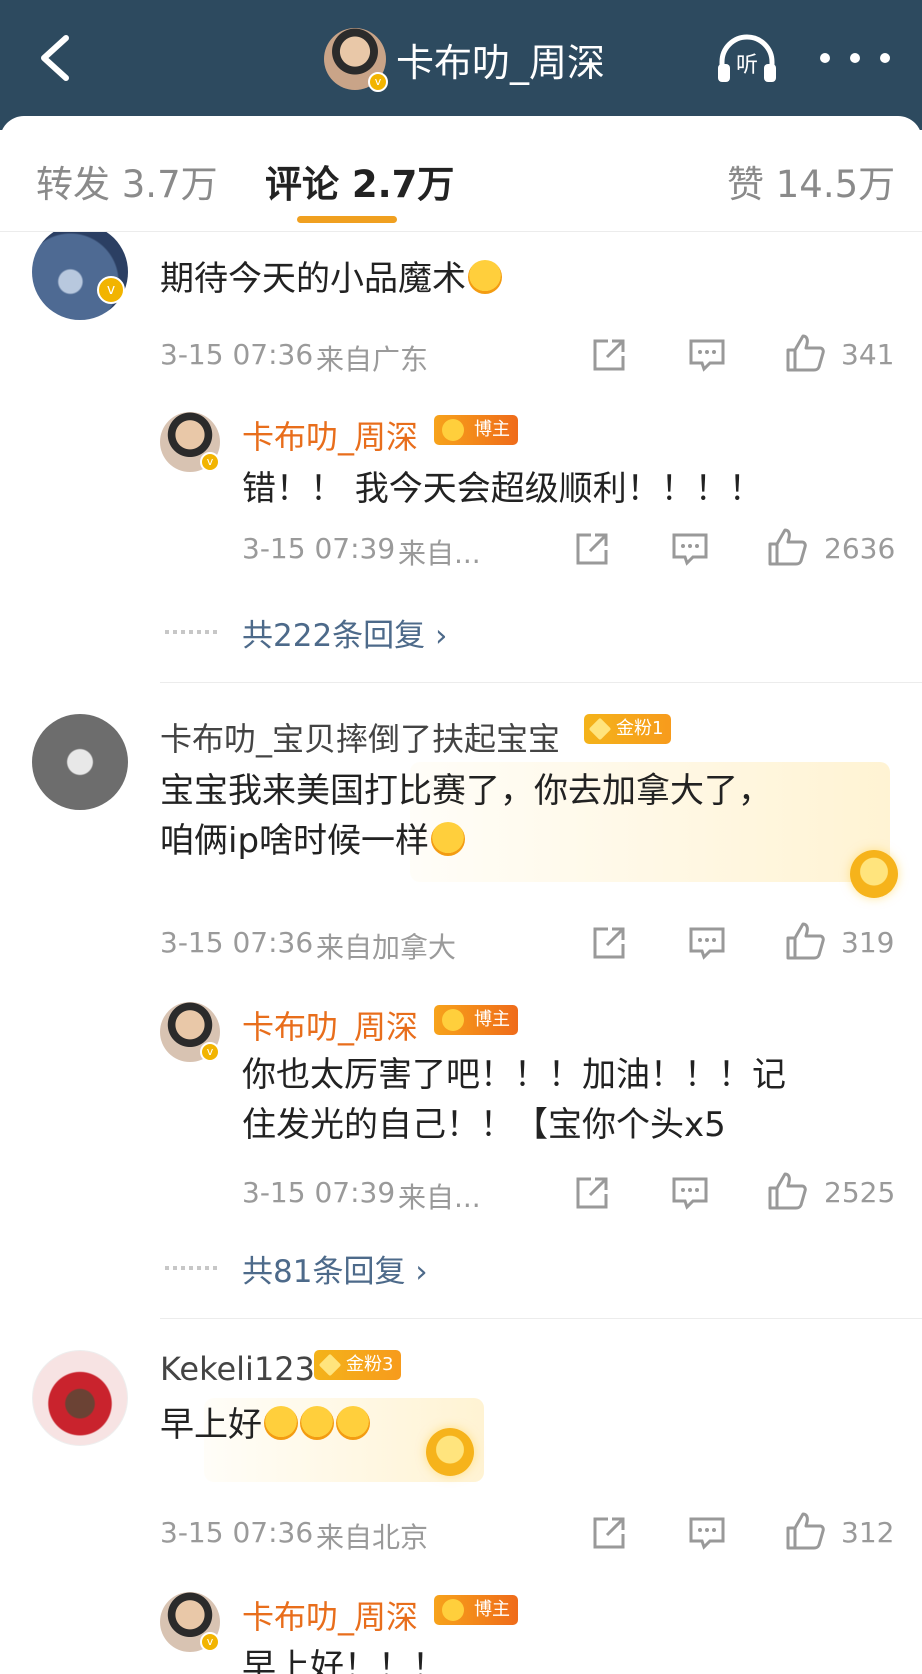 The height and width of the screenshot is (1674, 922). I want to click on listen-label: 听, so click(747, 65).